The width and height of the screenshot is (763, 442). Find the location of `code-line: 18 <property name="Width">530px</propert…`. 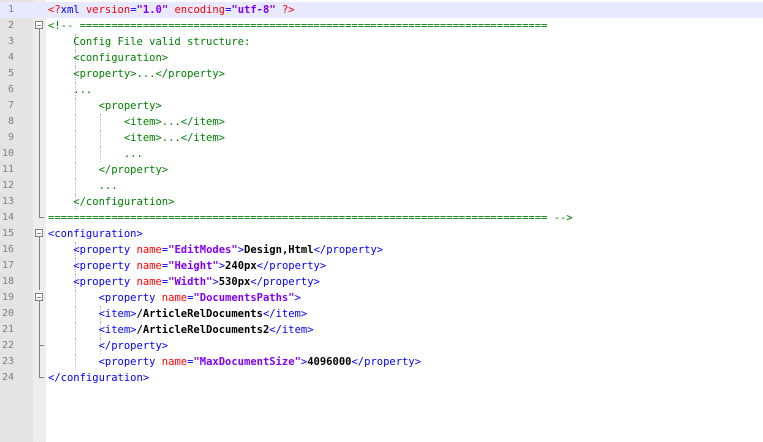

code-line: 18 <property name="Width">530px</propert… is located at coordinates (381, 282).